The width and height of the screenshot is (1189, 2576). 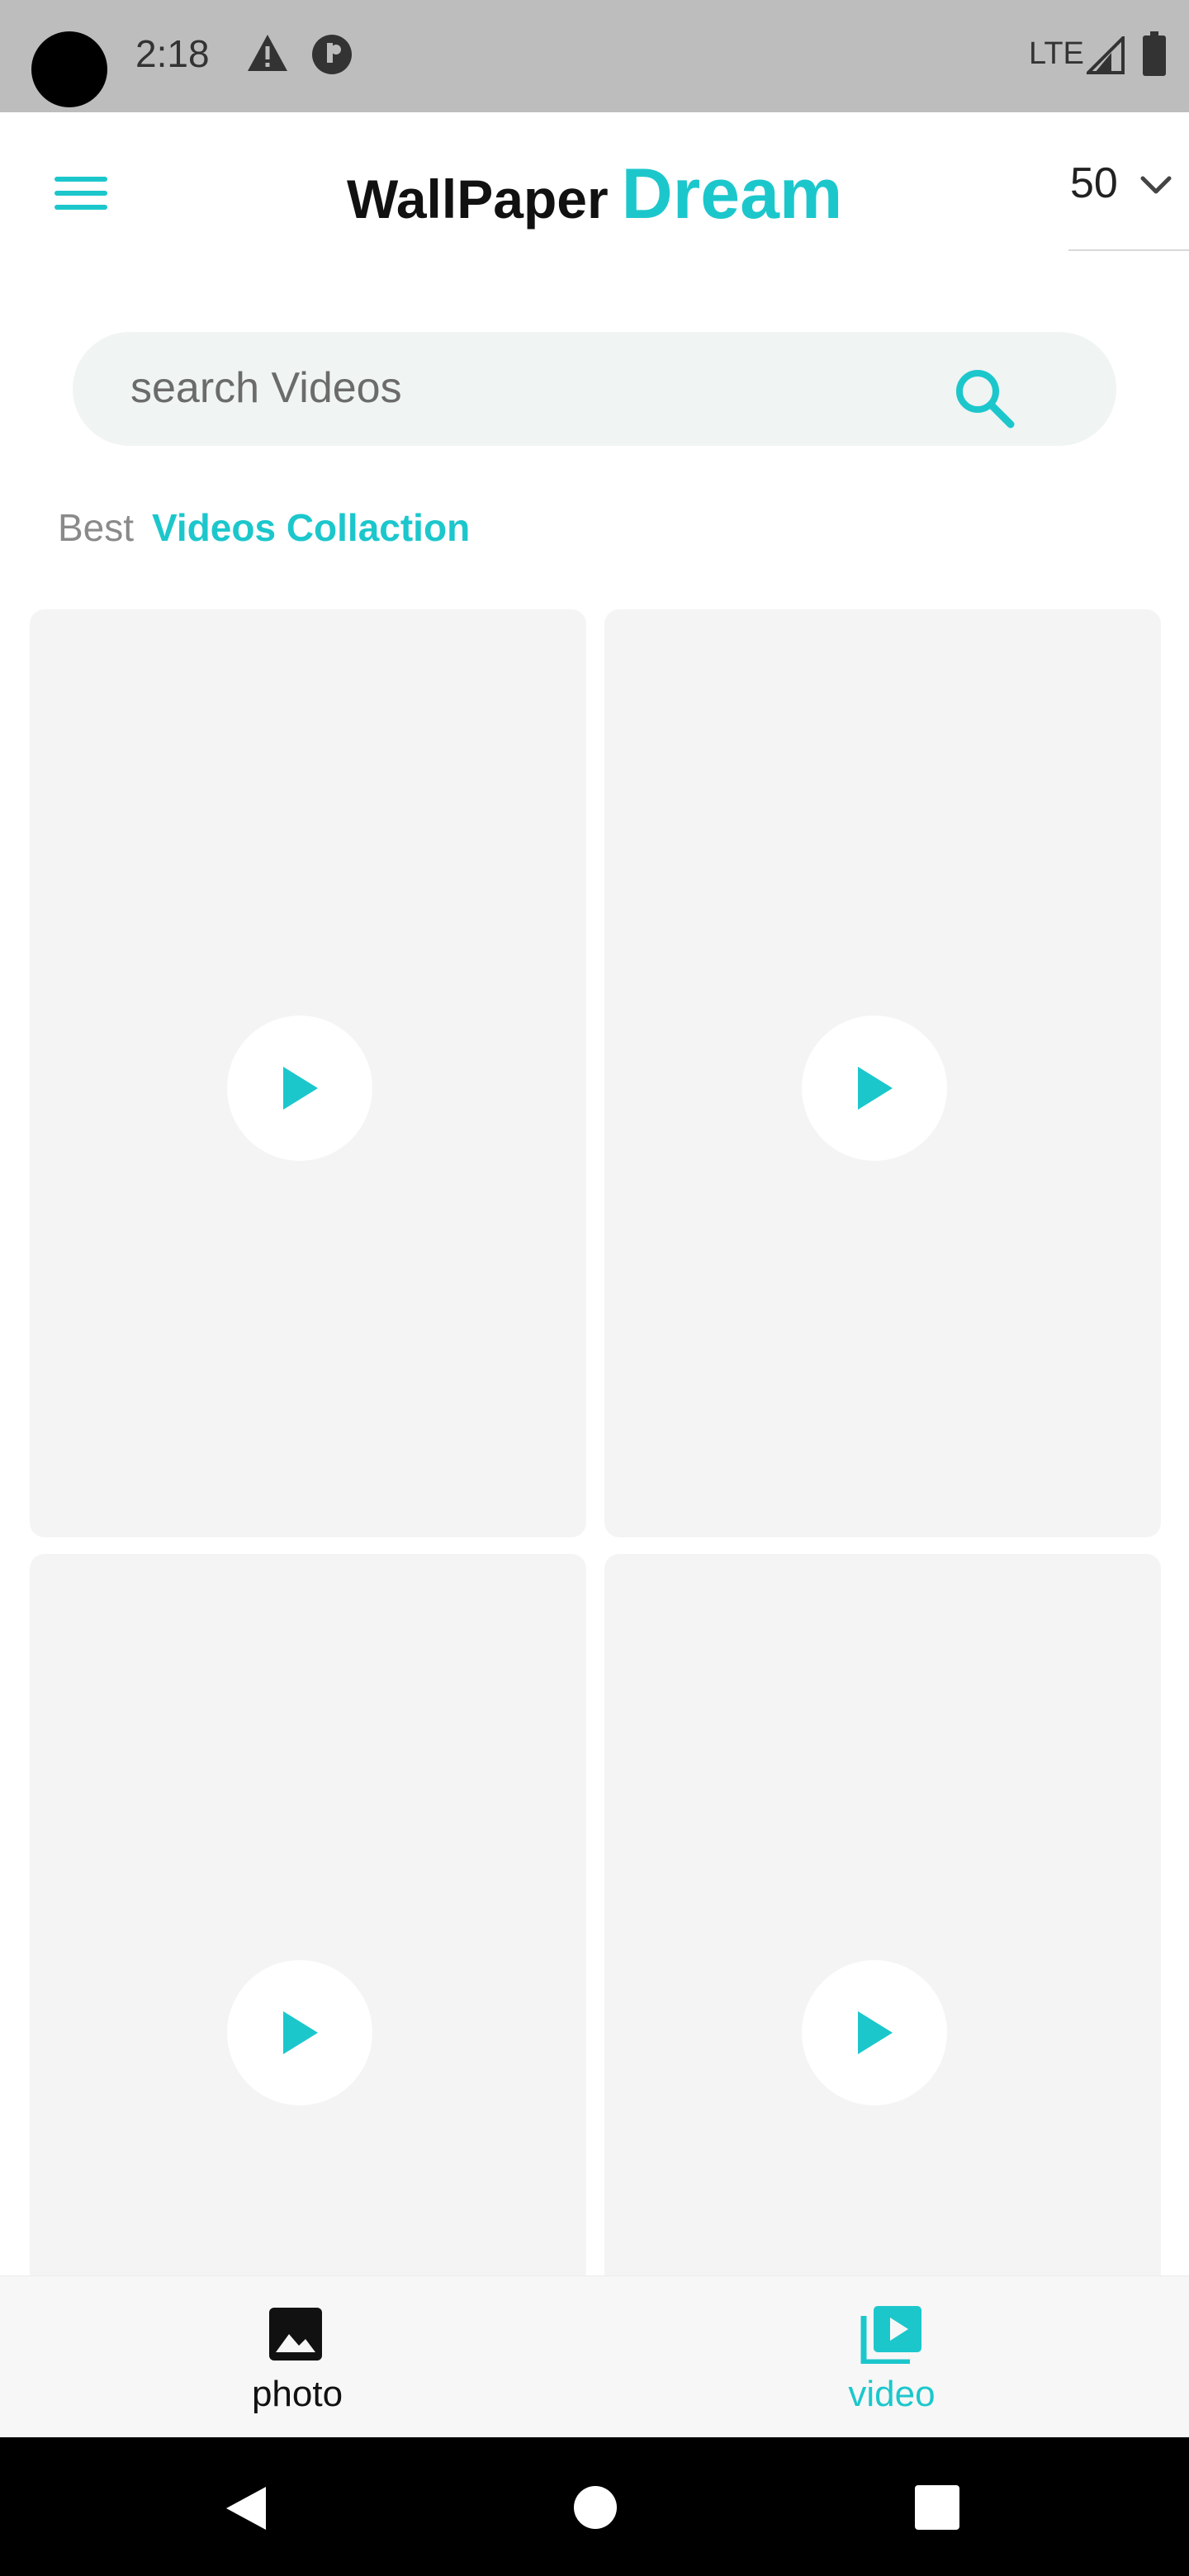 I want to click on app-title-dream: Dream, so click(x=732, y=194).